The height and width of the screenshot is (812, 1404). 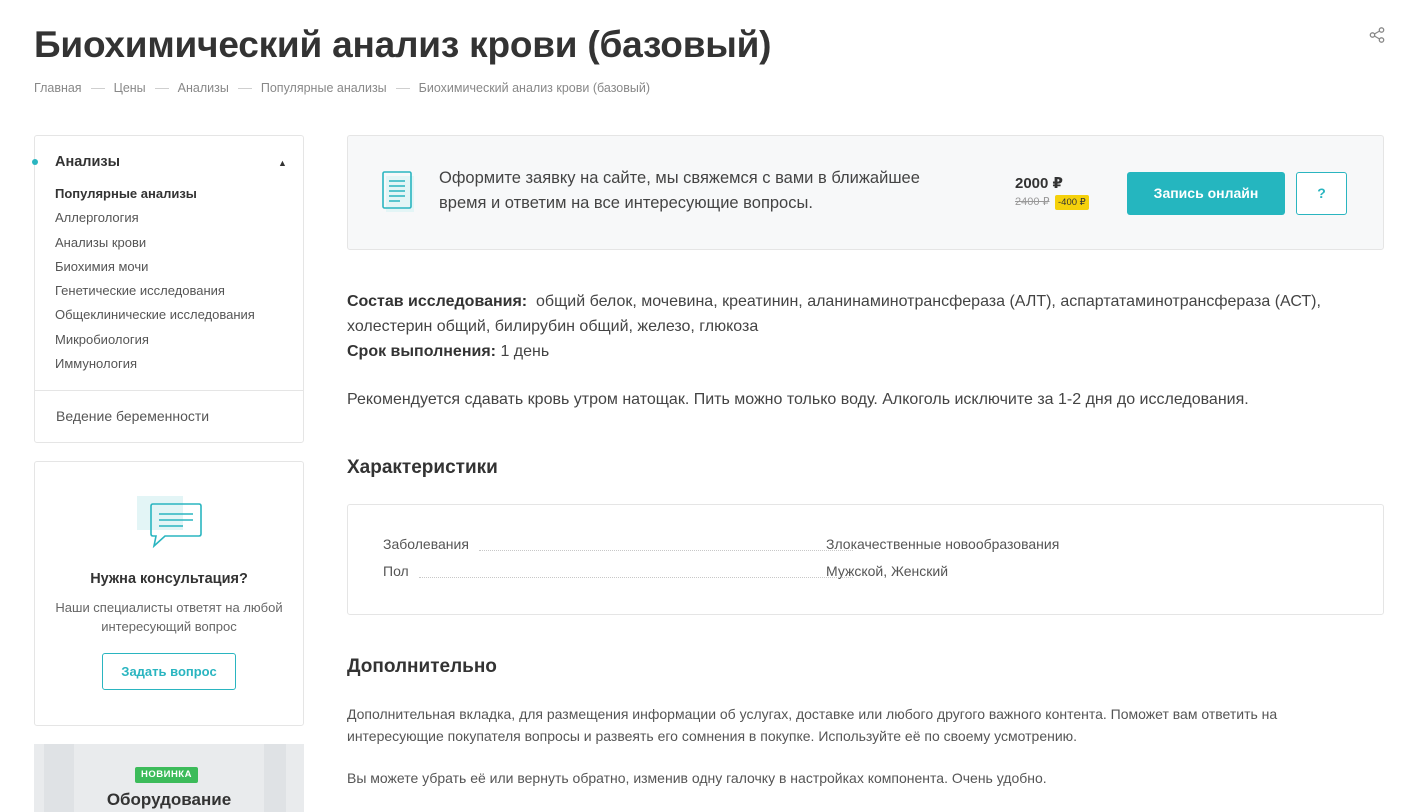 What do you see at coordinates (1072, 202) in the screenshot?
I see `discount-badge: -400 ₽` at bounding box center [1072, 202].